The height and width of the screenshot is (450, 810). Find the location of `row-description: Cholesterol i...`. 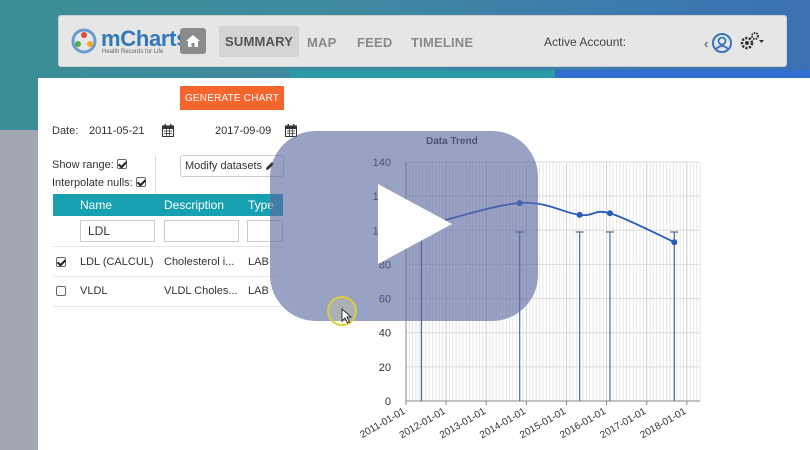

row-description: Cholesterol i... is located at coordinates (199, 262).